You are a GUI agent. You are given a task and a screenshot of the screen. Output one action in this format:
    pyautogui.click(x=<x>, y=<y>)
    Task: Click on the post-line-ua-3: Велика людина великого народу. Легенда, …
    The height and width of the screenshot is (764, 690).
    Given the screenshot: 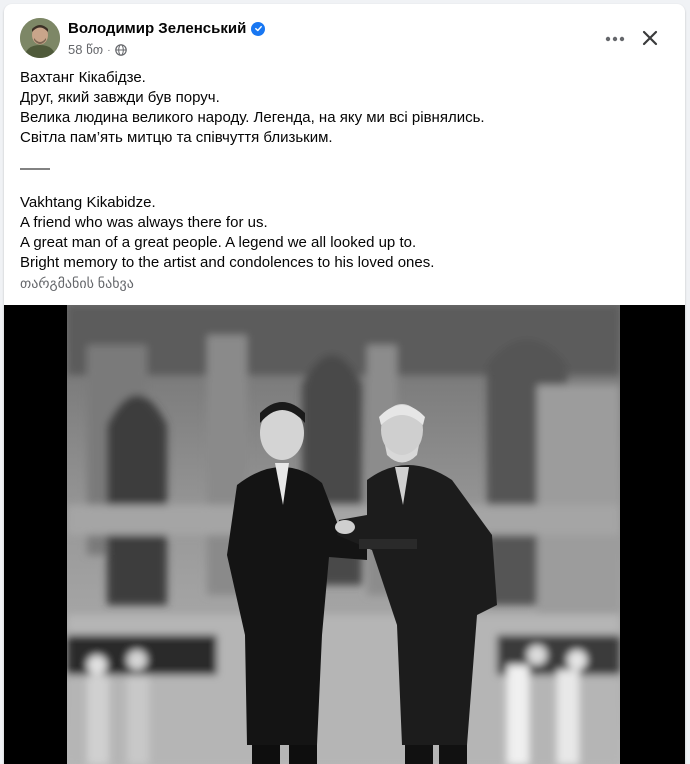 What is the action you would take?
    pyautogui.click(x=252, y=117)
    